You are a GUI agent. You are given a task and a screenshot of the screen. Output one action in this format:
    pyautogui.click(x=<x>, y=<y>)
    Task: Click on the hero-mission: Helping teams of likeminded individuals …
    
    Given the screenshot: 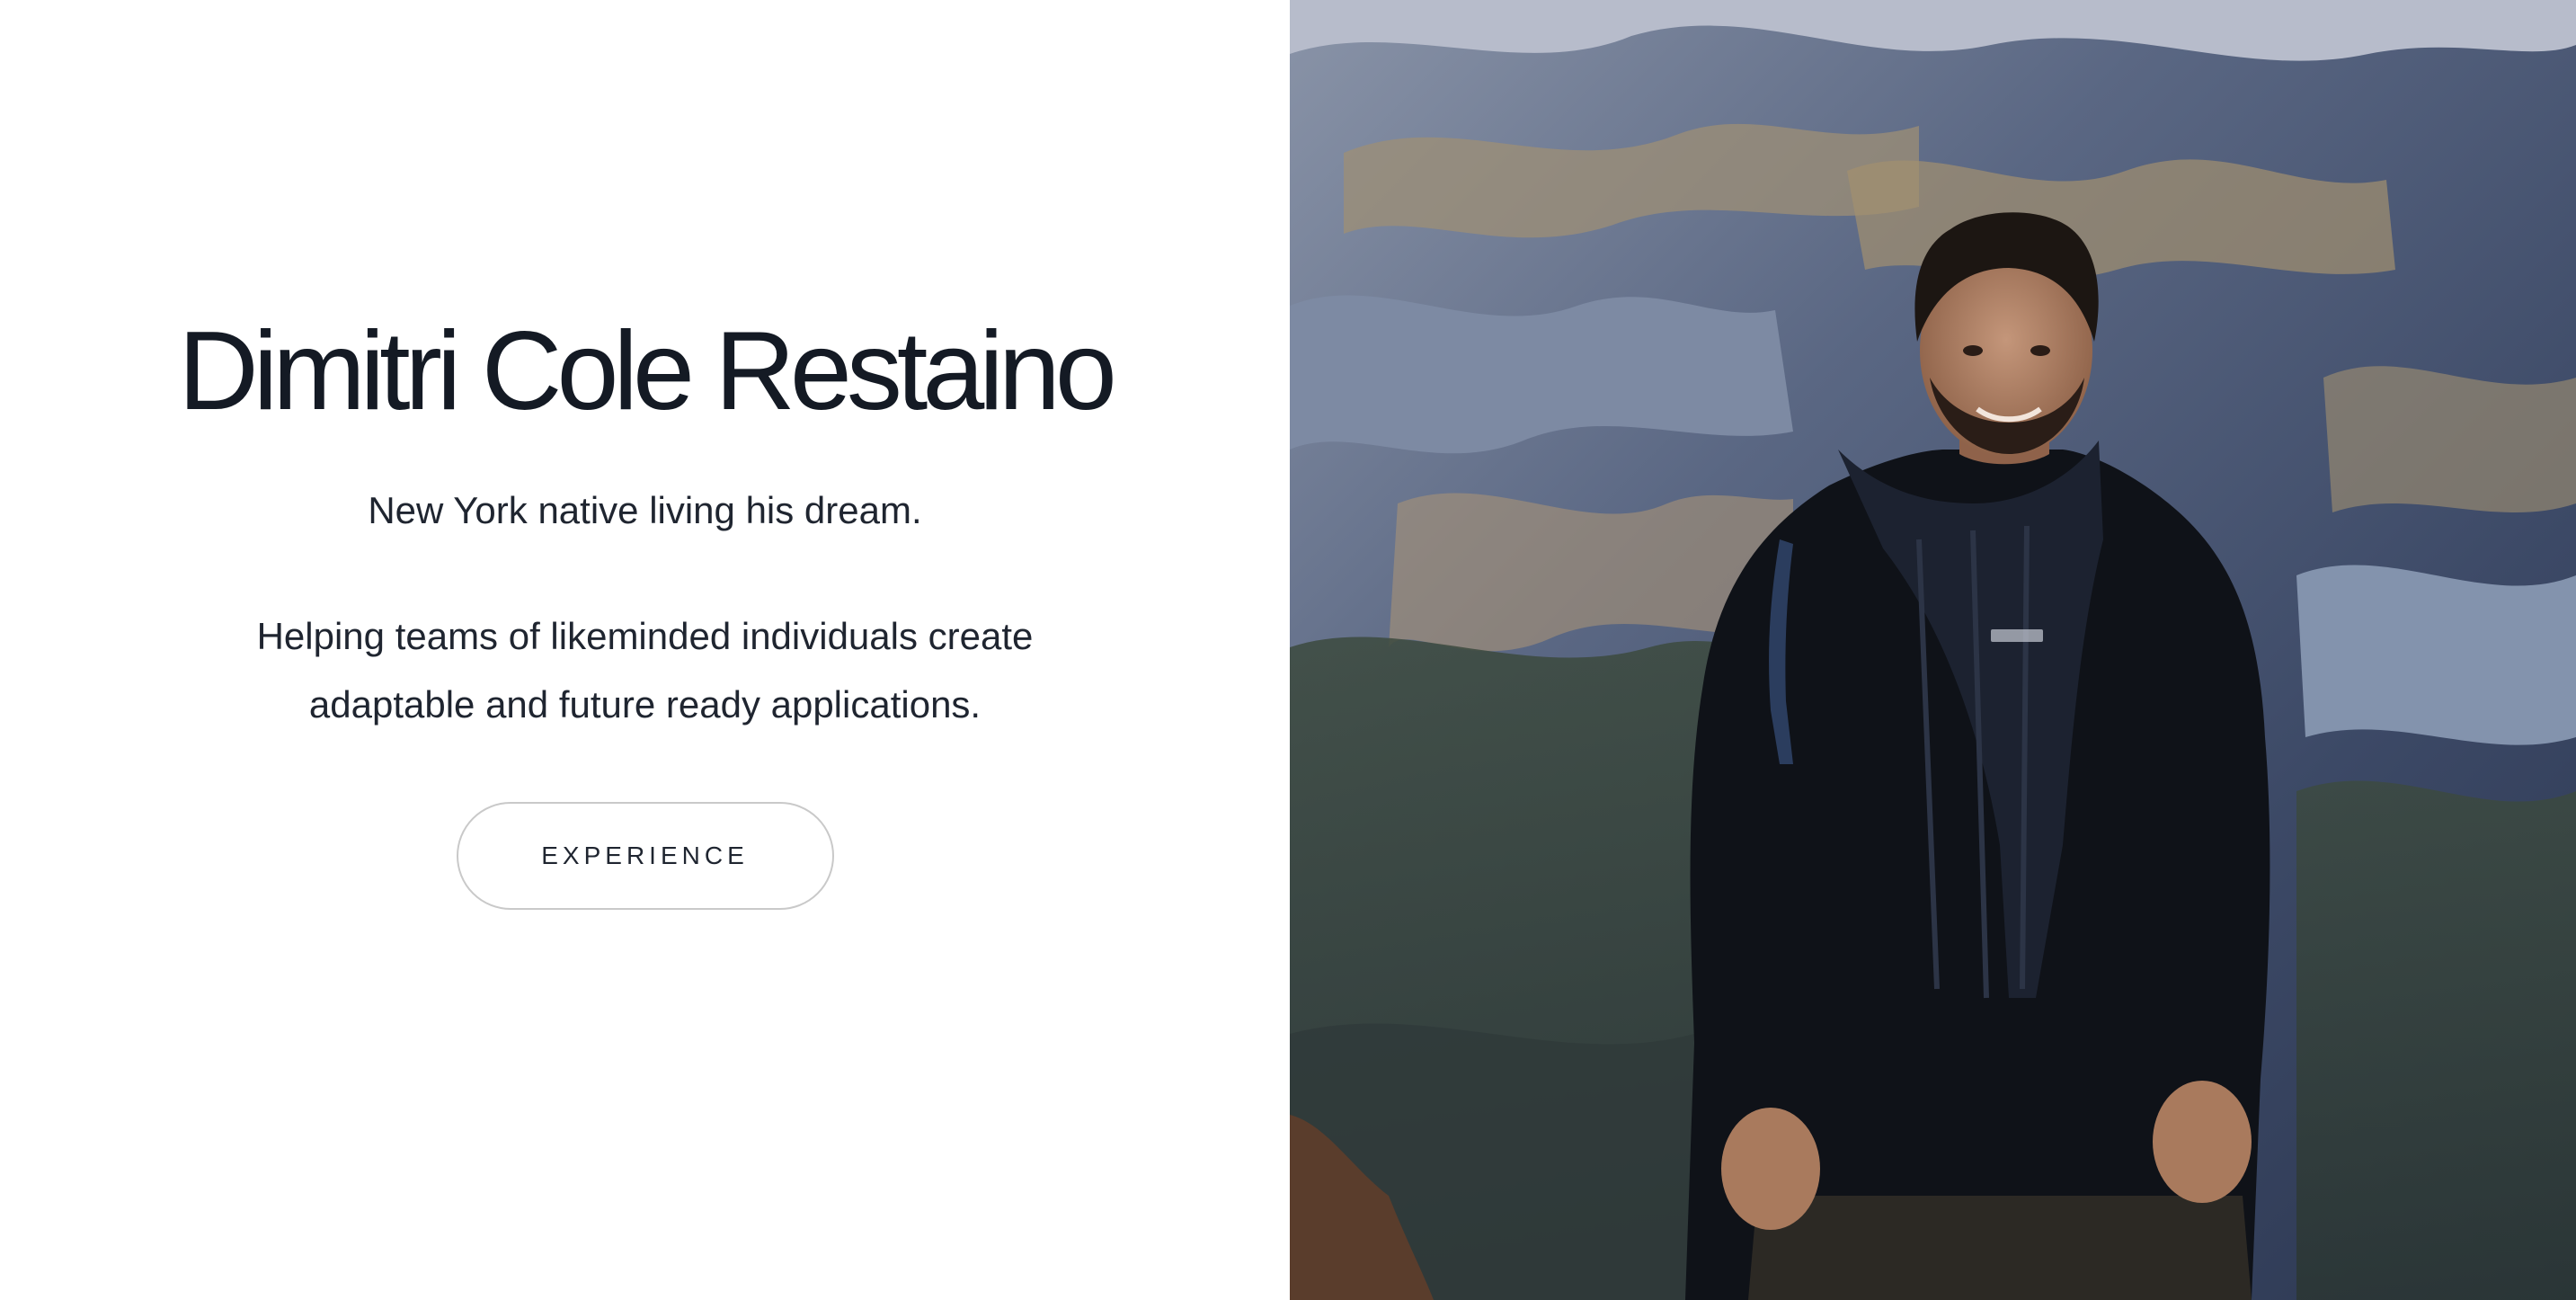 What is the action you would take?
    pyautogui.click(x=645, y=670)
    